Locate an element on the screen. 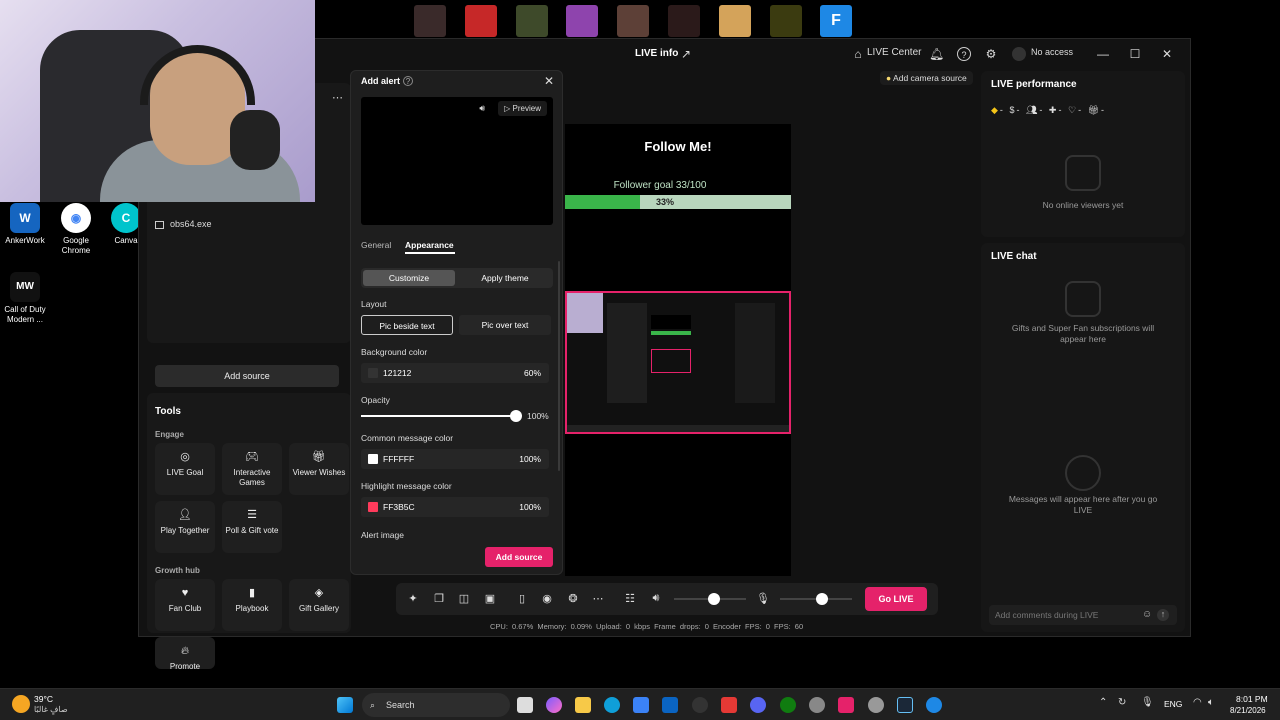 This screenshot has width=1280, height=720. youtube-icon is located at coordinates (729, 705).